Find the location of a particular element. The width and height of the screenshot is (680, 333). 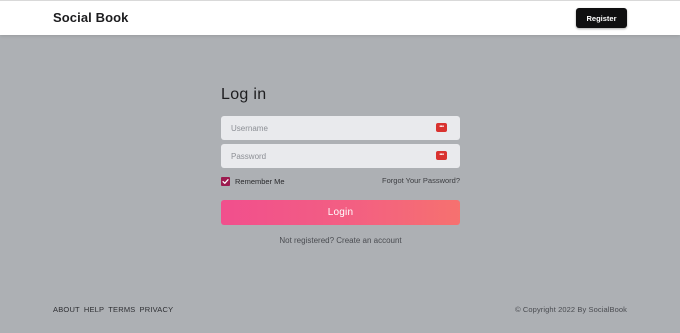

login-button: Login is located at coordinates (340, 212).